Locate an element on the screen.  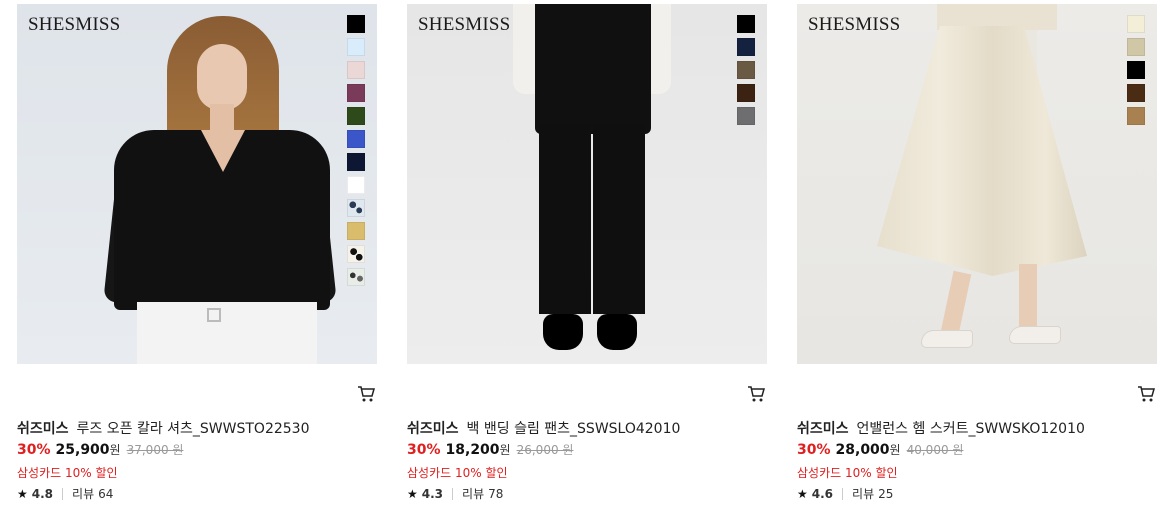
loafer-right is located at coordinates (617, 332).